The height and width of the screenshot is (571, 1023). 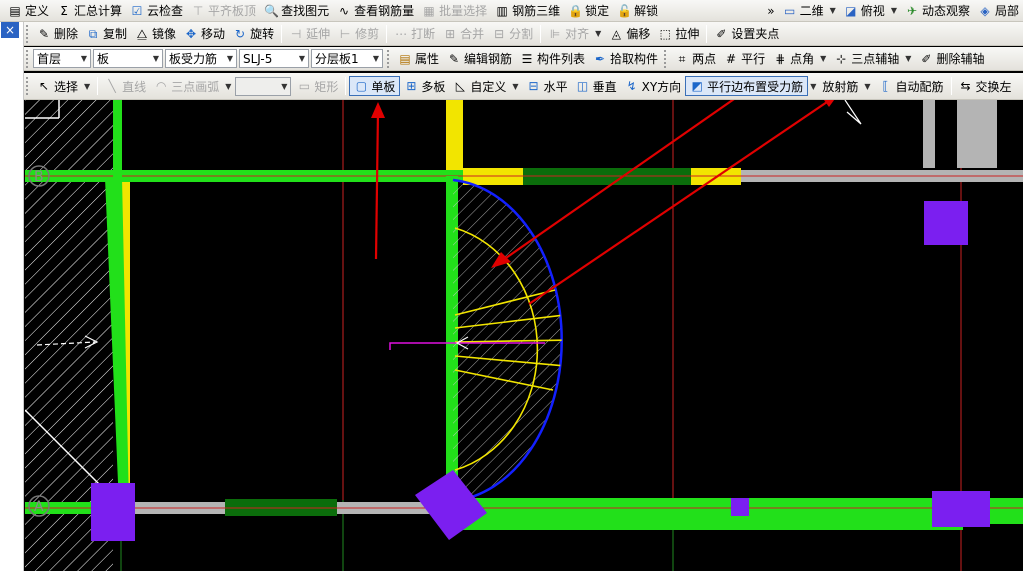 What do you see at coordinates (375, 11) in the screenshot?
I see `view-rebar-qty-button: ∿ 查看钢筋量` at bounding box center [375, 11].